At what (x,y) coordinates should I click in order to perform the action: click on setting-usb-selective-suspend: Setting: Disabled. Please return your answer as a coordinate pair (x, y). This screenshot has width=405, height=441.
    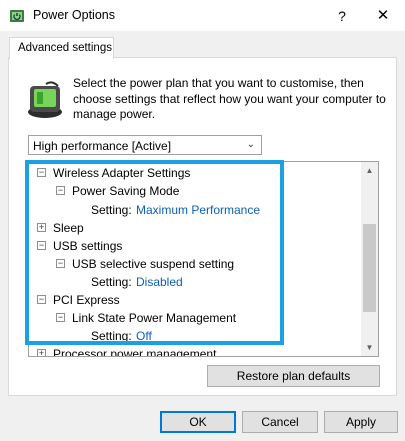
    Looking at the image, I should click on (194, 282).